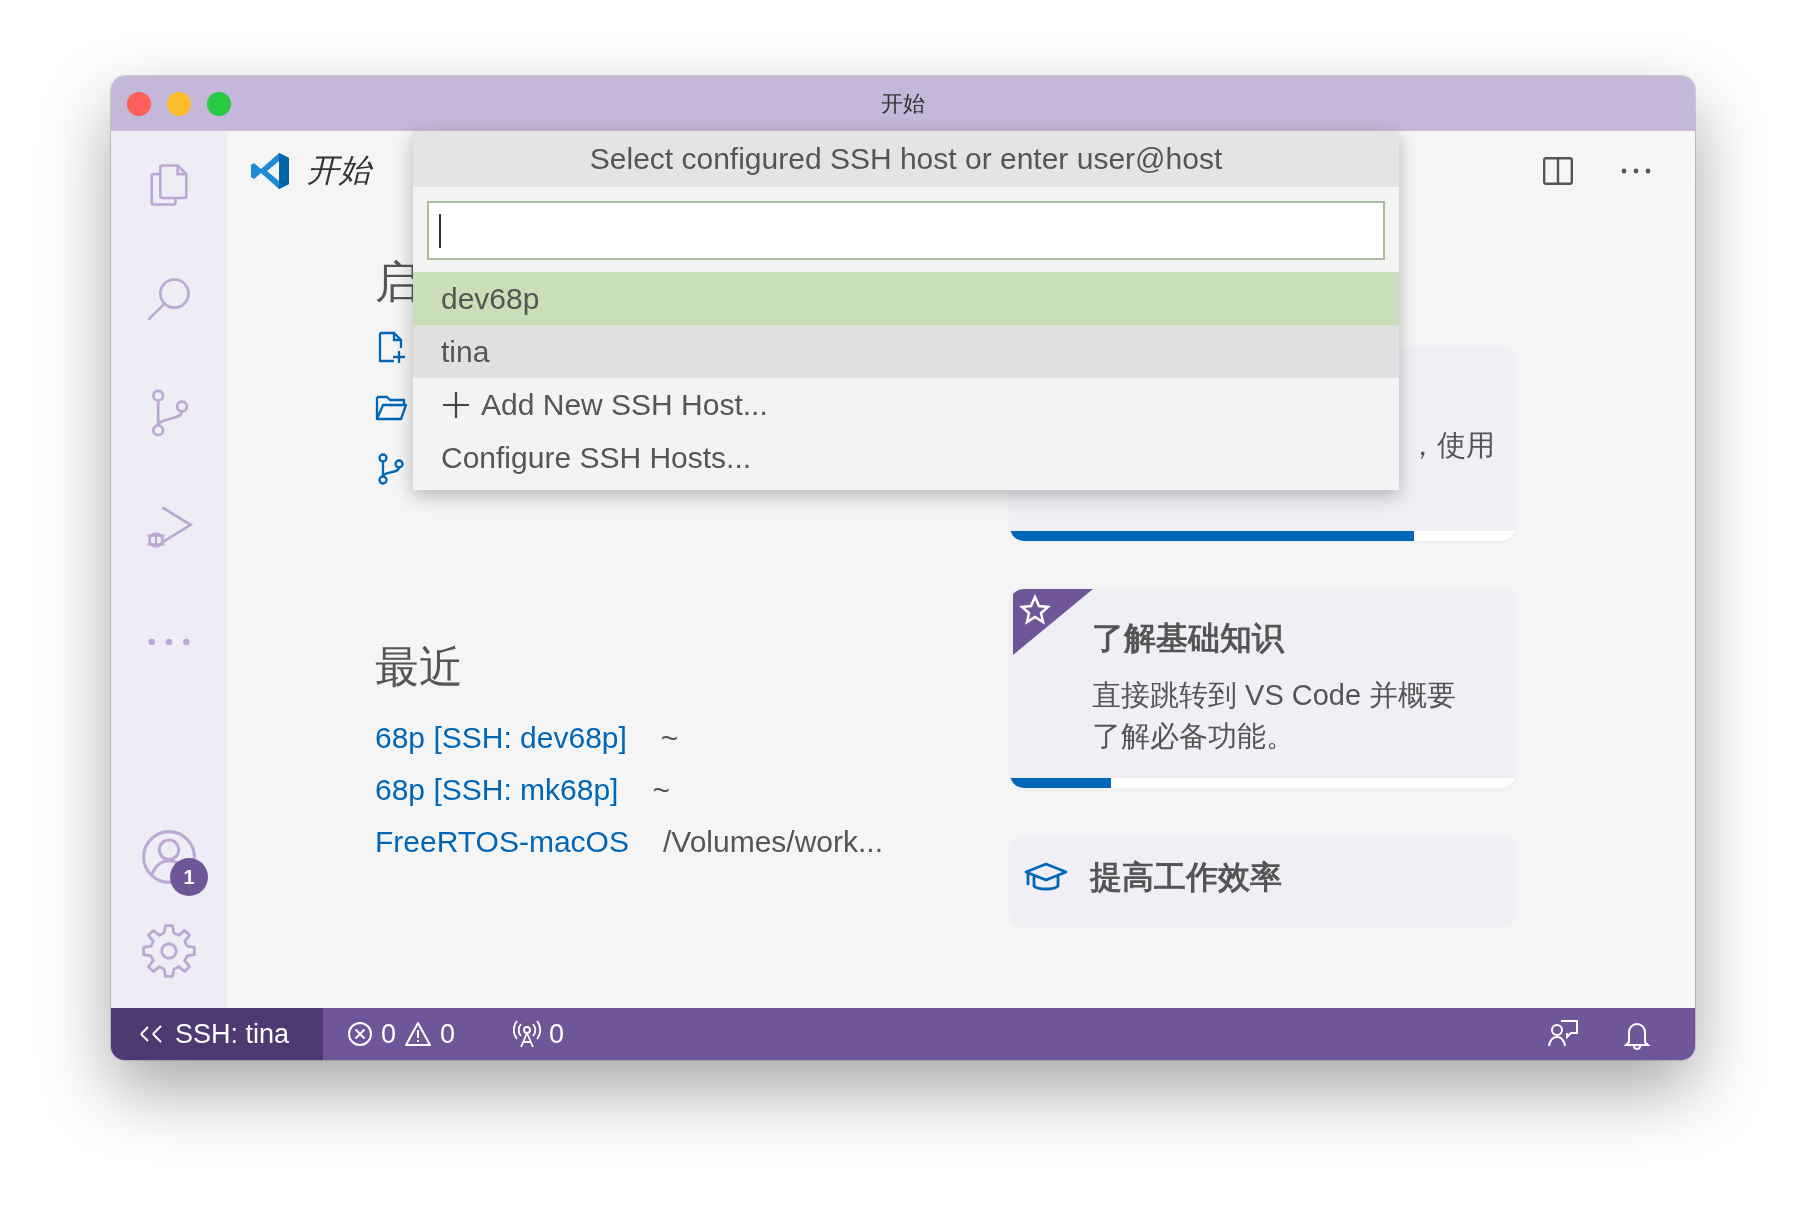  I want to click on zoom-button, so click(219, 103).